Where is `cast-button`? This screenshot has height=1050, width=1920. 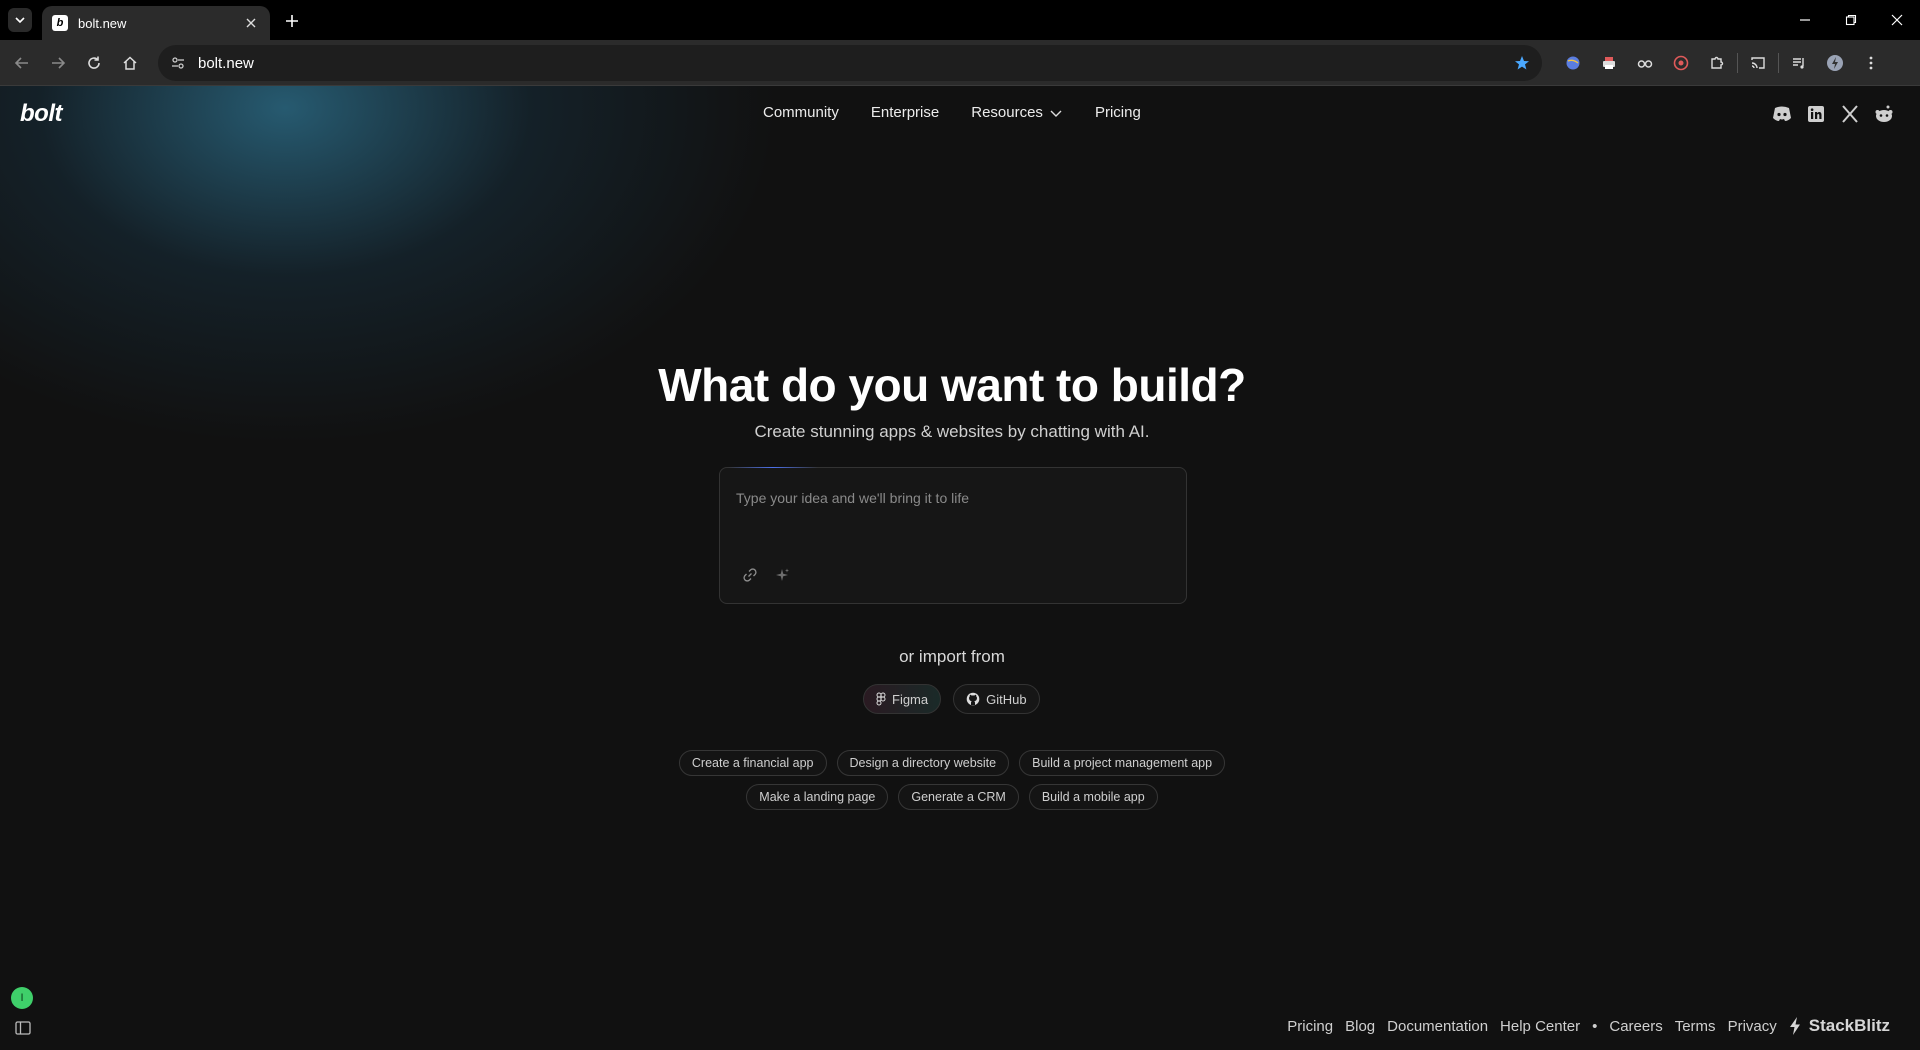 cast-button is located at coordinates (1758, 63).